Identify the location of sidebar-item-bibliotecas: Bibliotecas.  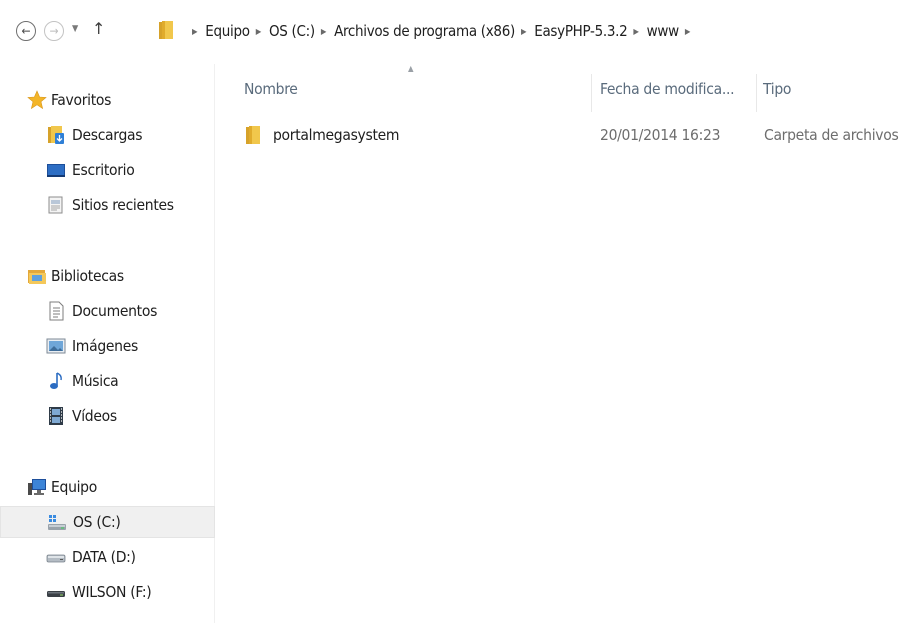
(107, 276).